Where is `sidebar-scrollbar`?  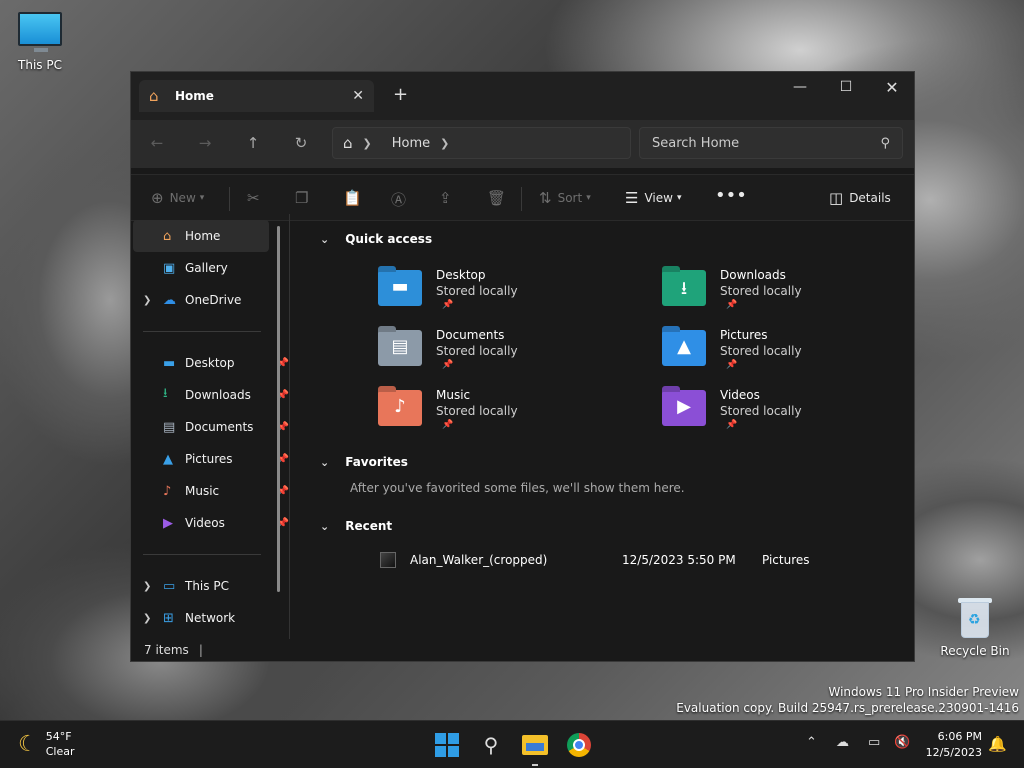 sidebar-scrollbar is located at coordinates (278, 409).